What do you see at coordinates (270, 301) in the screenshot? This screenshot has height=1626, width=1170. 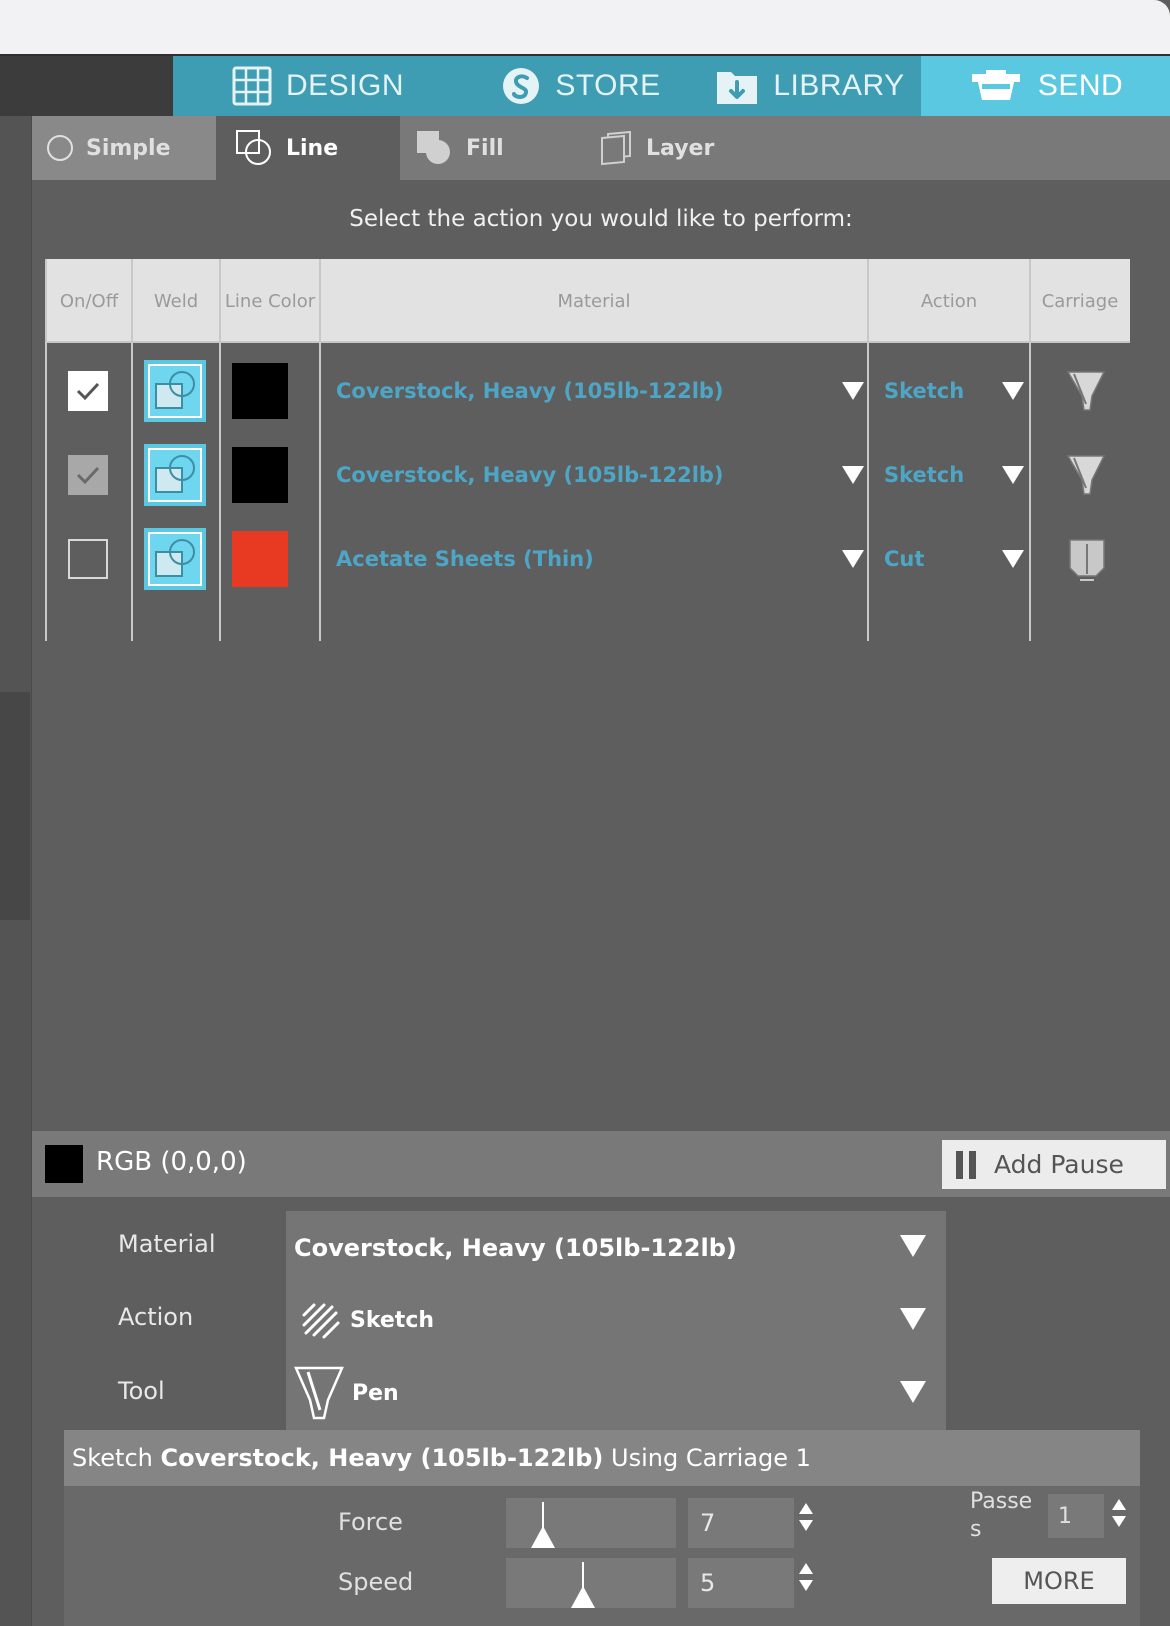 I see `header-line-color: Line Color` at bounding box center [270, 301].